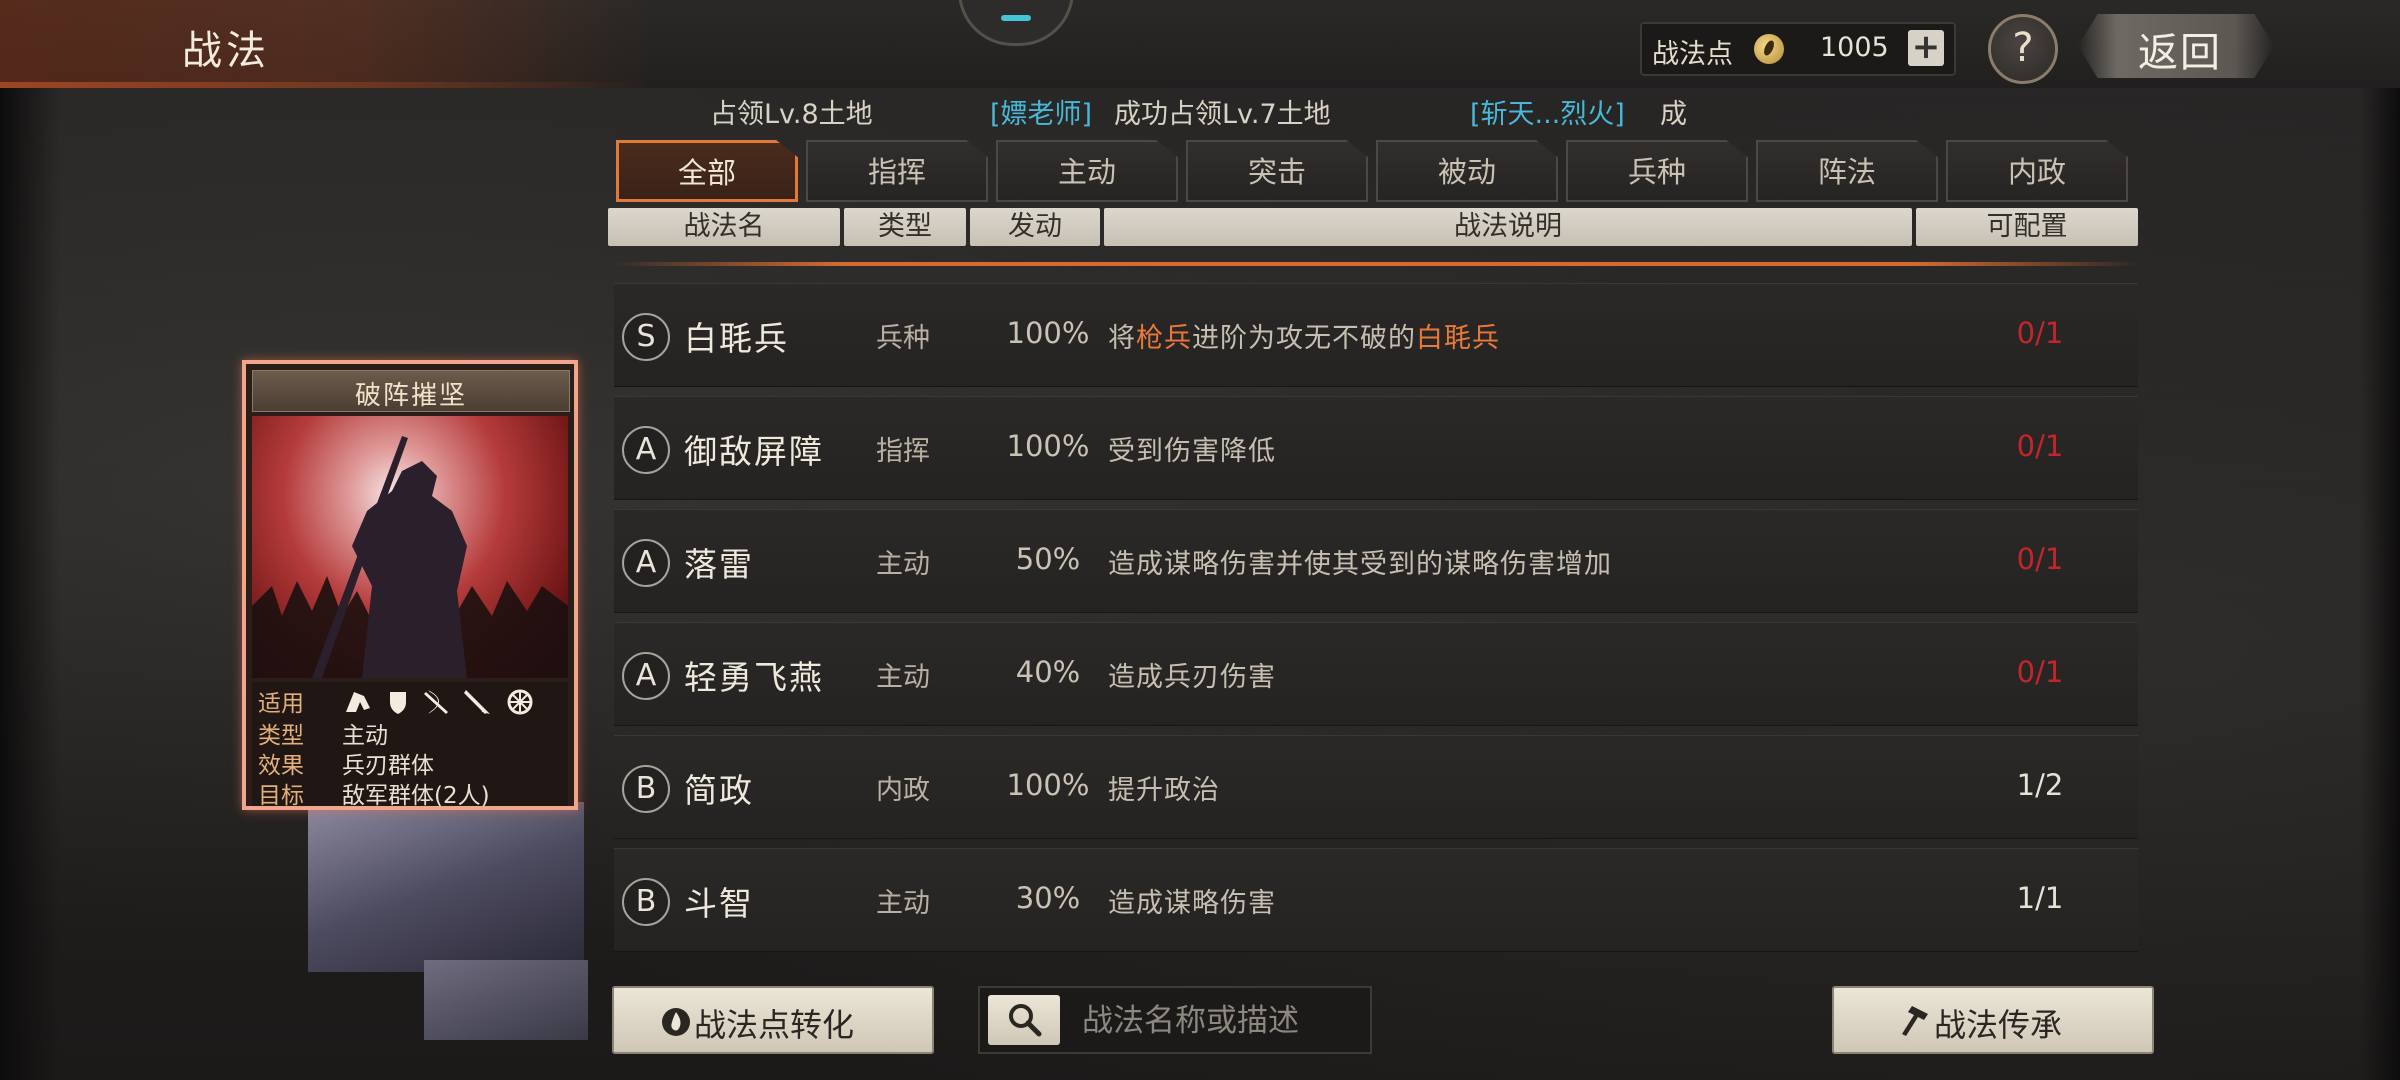  What do you see at coordinates (1200, 44) in the screenshot?
I see `top-bar: 战法 战法点 1005 + ? 返回` at bounding box center [1200, 44].